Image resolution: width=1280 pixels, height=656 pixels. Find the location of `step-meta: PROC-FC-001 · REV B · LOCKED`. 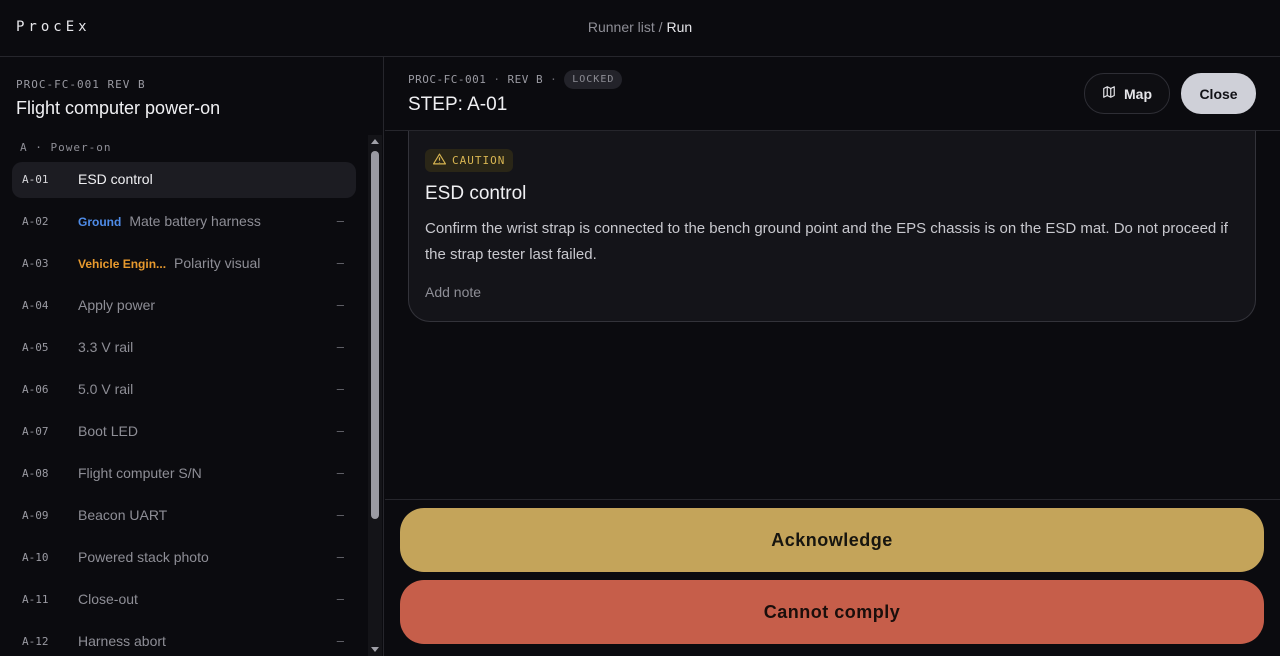

step-meta: PROC-FC-001 · REV B · LOCKED is located at coordinates (515, 79).